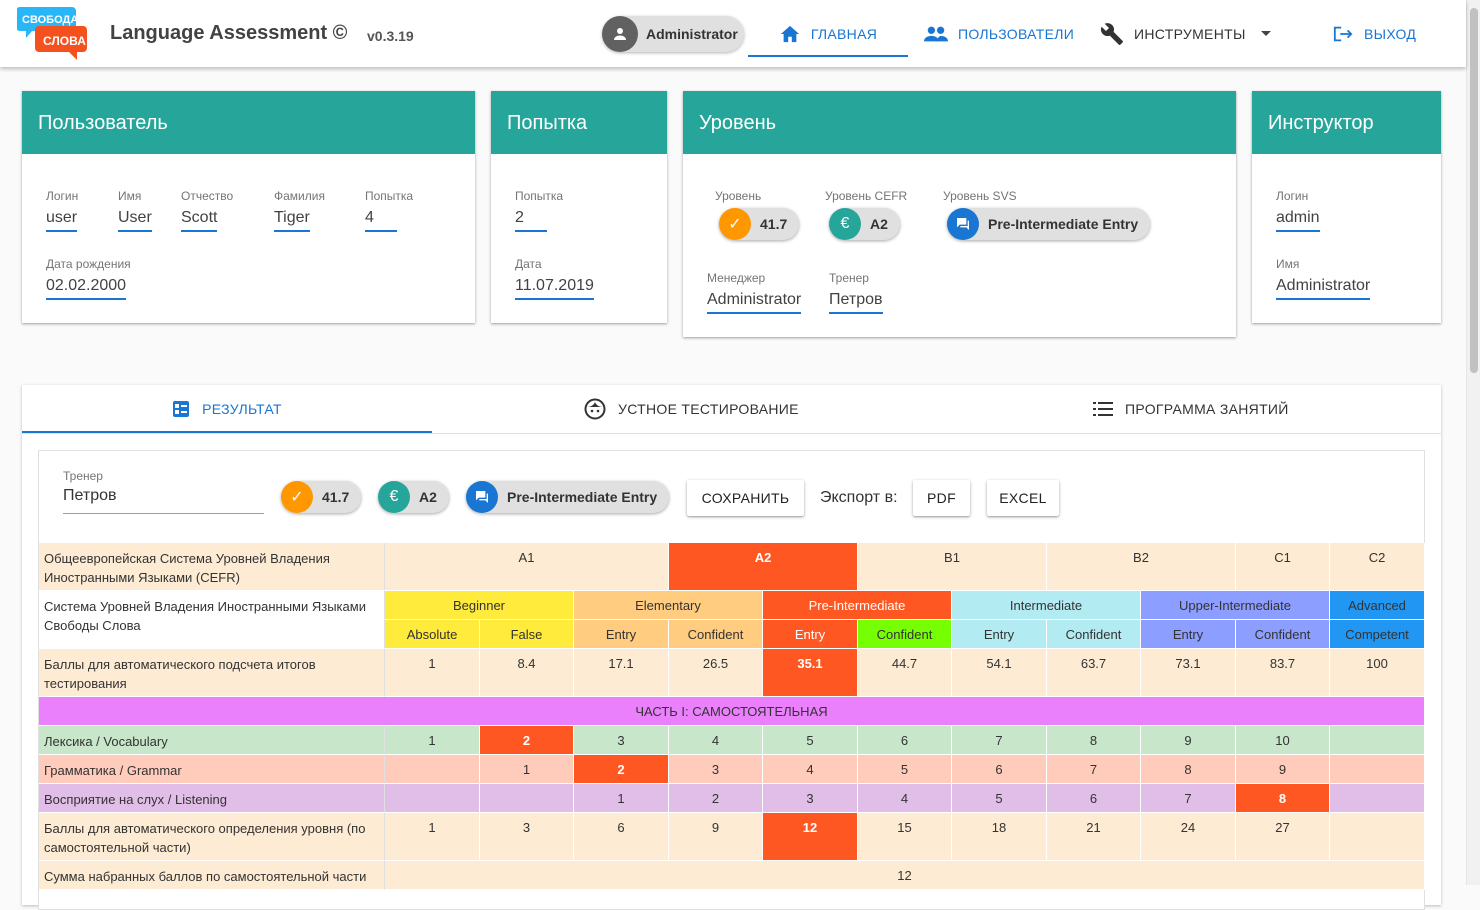  I want to click on save-button: СОХРАНИТЬ, so click(745, 498).